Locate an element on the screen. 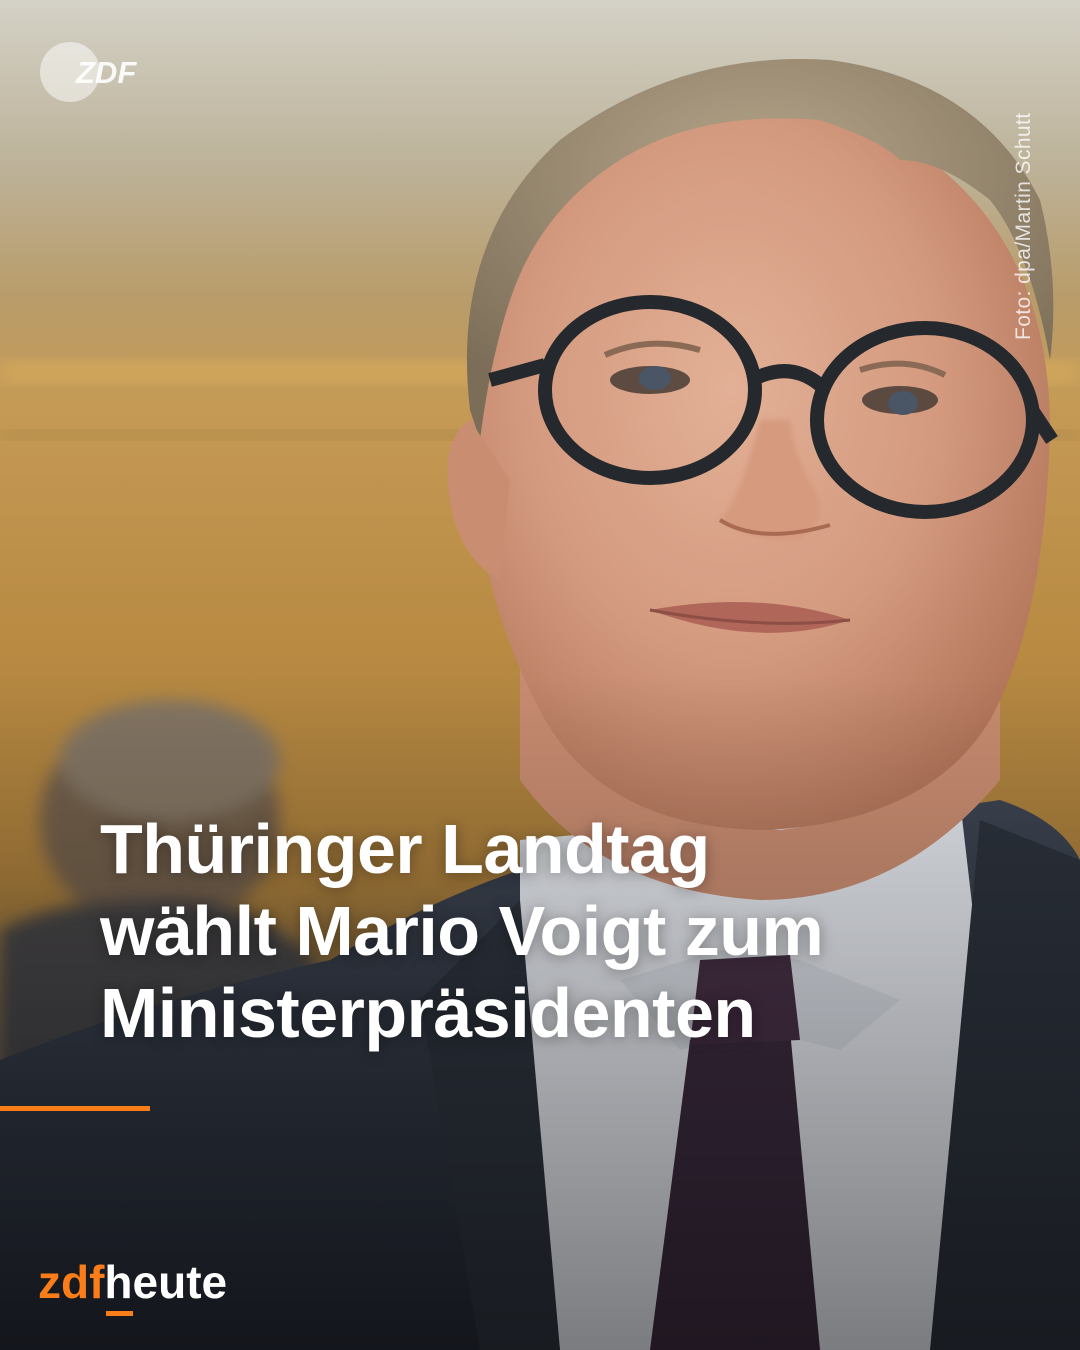  brand-suffix: heute is located at coordinates (166, 1286).